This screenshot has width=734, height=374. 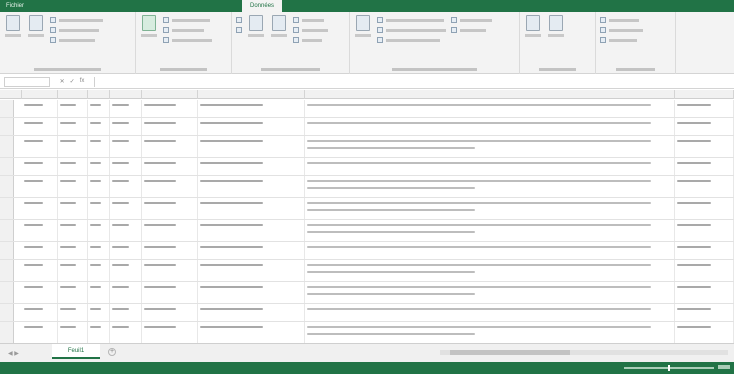 What do you see at coordinates (112, 352) in the screenshot?
I see `add-sheet-icon: +` at bounding box center [112, 352].